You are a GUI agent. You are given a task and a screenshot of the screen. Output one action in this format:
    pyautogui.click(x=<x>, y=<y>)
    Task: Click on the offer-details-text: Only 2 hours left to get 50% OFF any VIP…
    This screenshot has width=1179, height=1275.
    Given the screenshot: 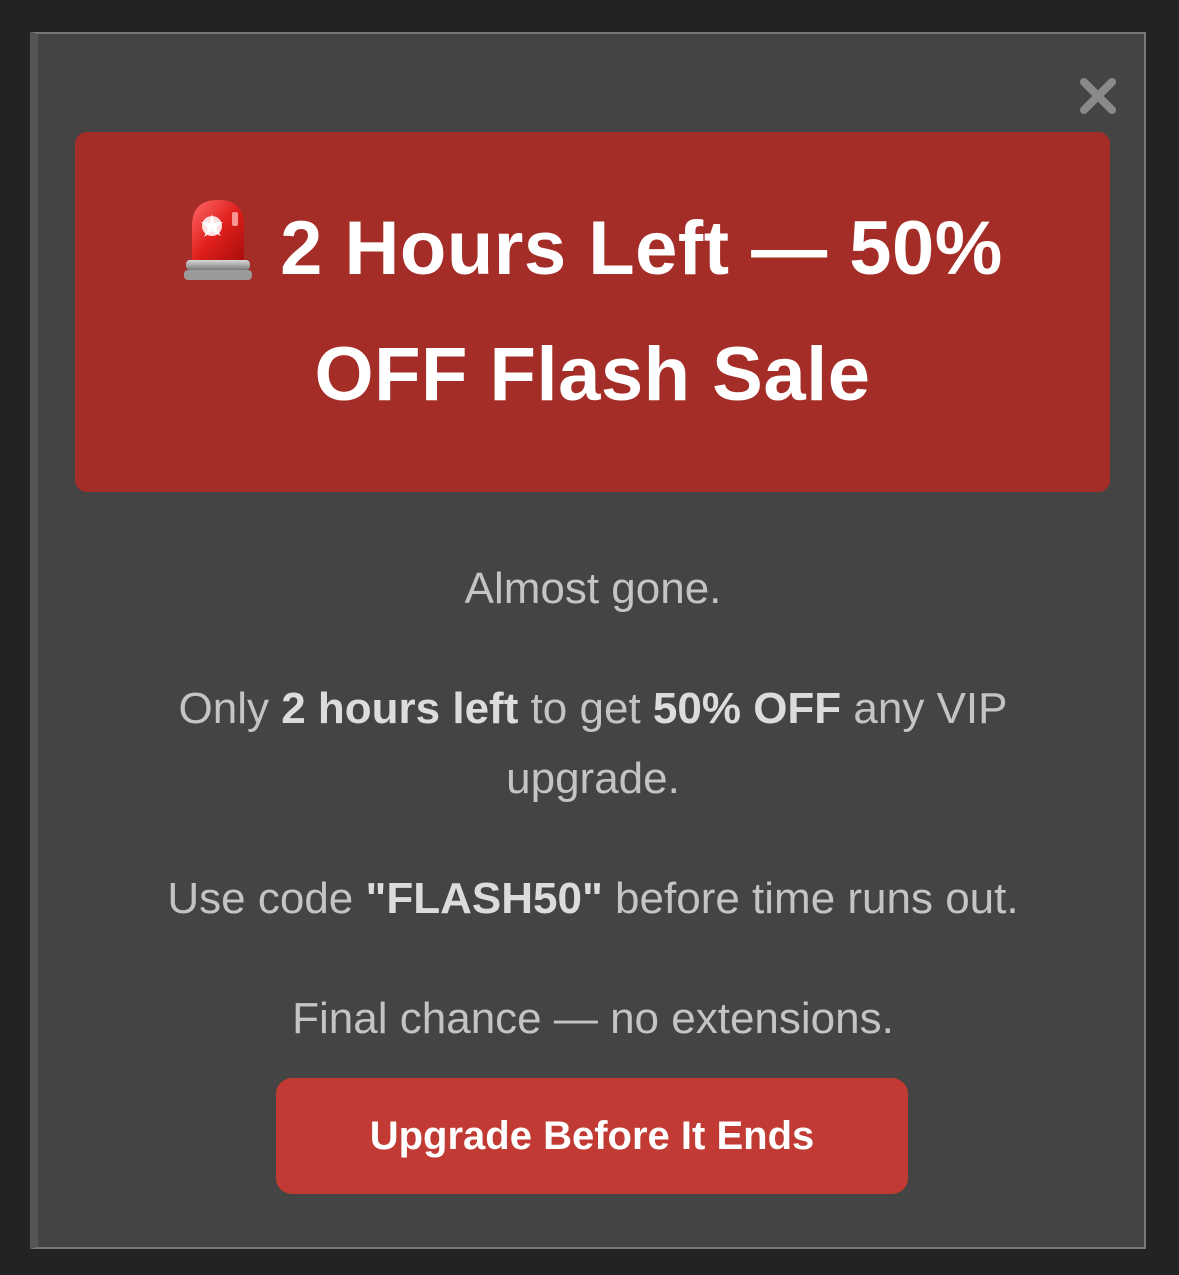 What is the action you would take?
    pyautogui.click(x=593, y=744)
    